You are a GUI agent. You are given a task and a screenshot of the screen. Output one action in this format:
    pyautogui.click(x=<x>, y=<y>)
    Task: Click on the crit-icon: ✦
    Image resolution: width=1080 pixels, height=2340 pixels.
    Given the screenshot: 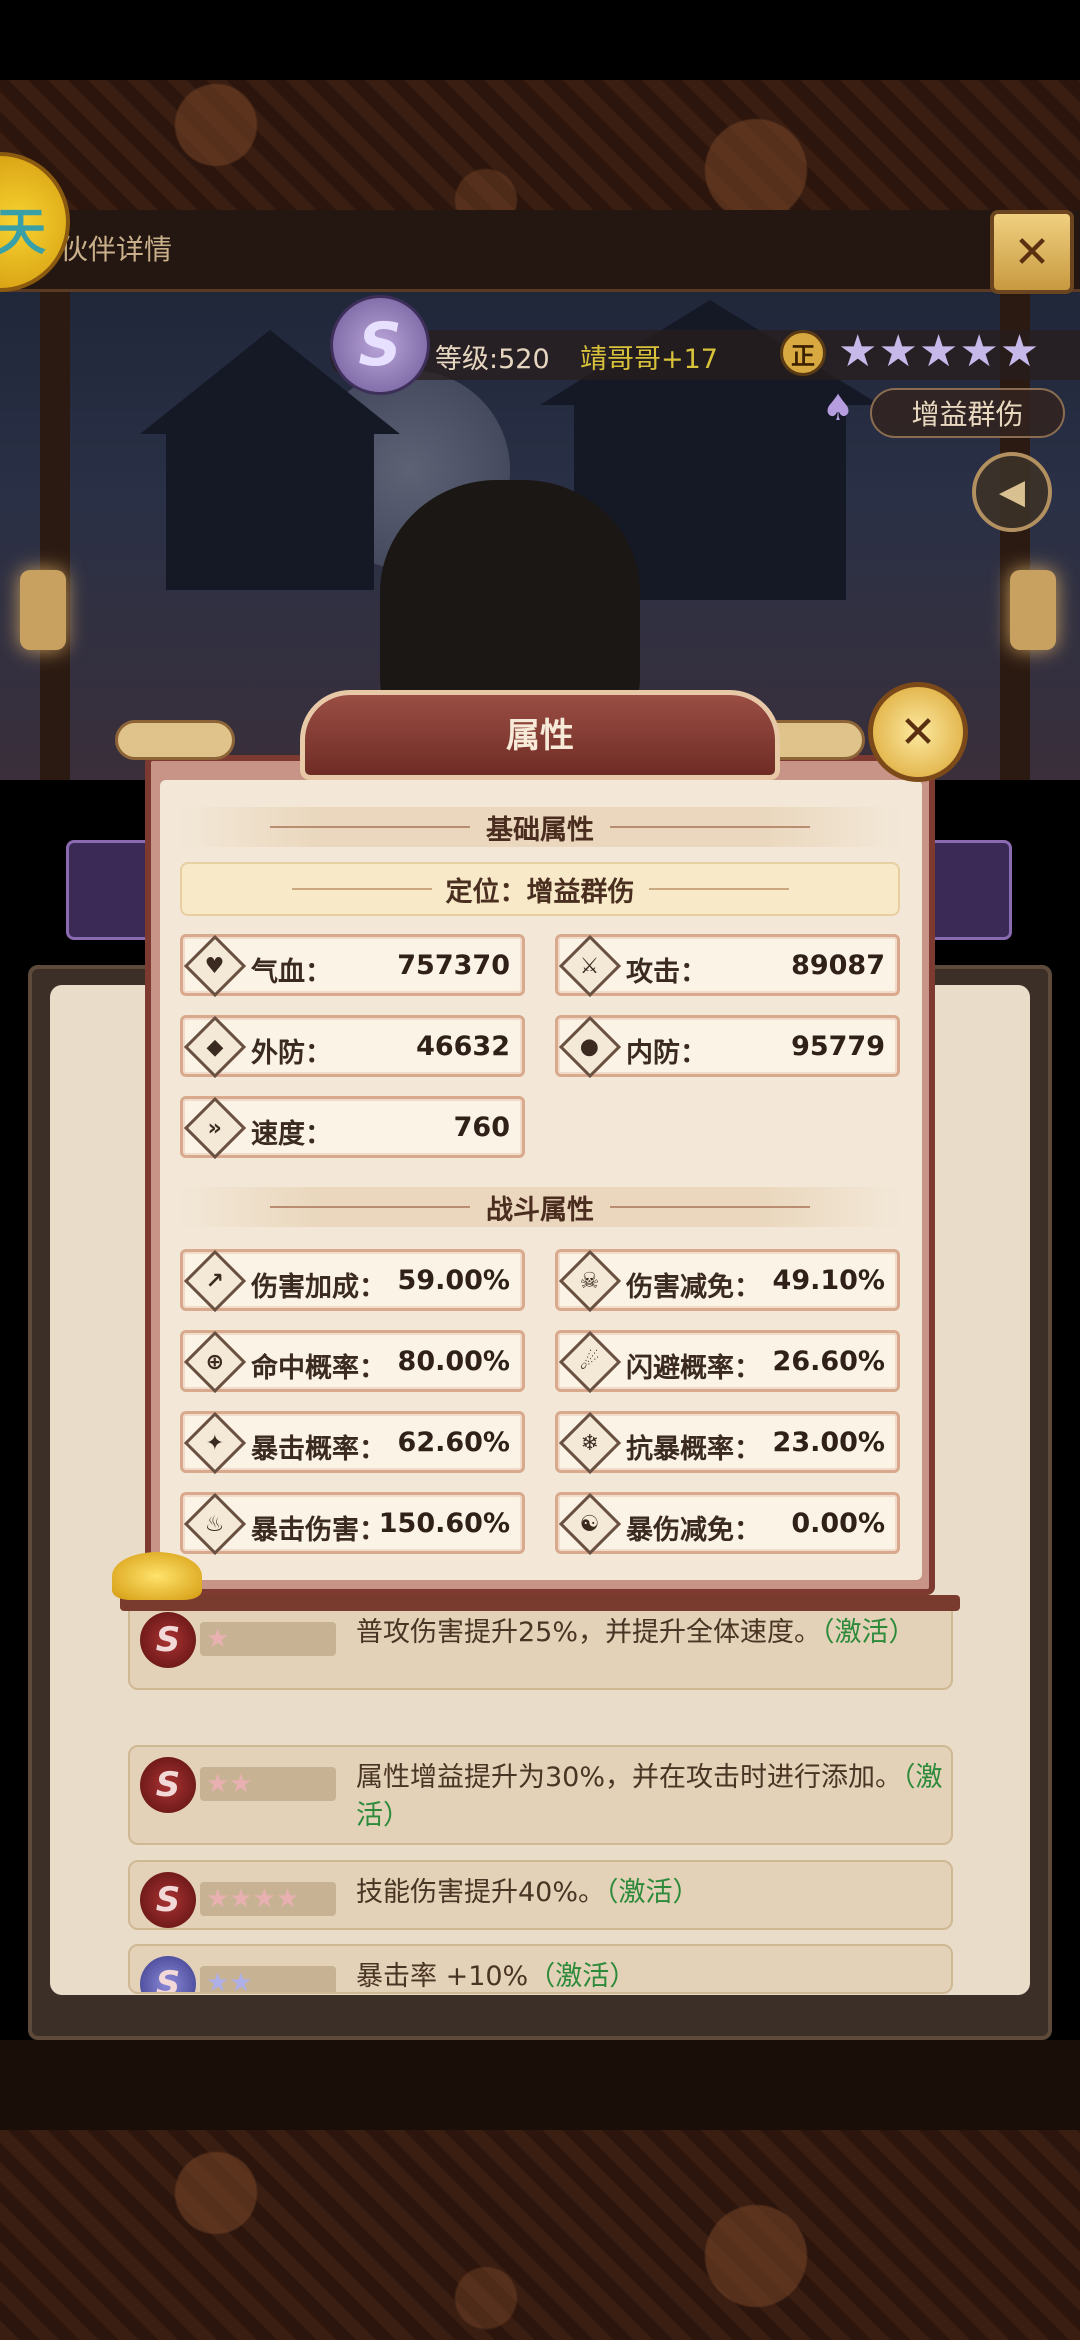 What is the action you would take?
    pyautogui.click(x=215, y=1443)
    